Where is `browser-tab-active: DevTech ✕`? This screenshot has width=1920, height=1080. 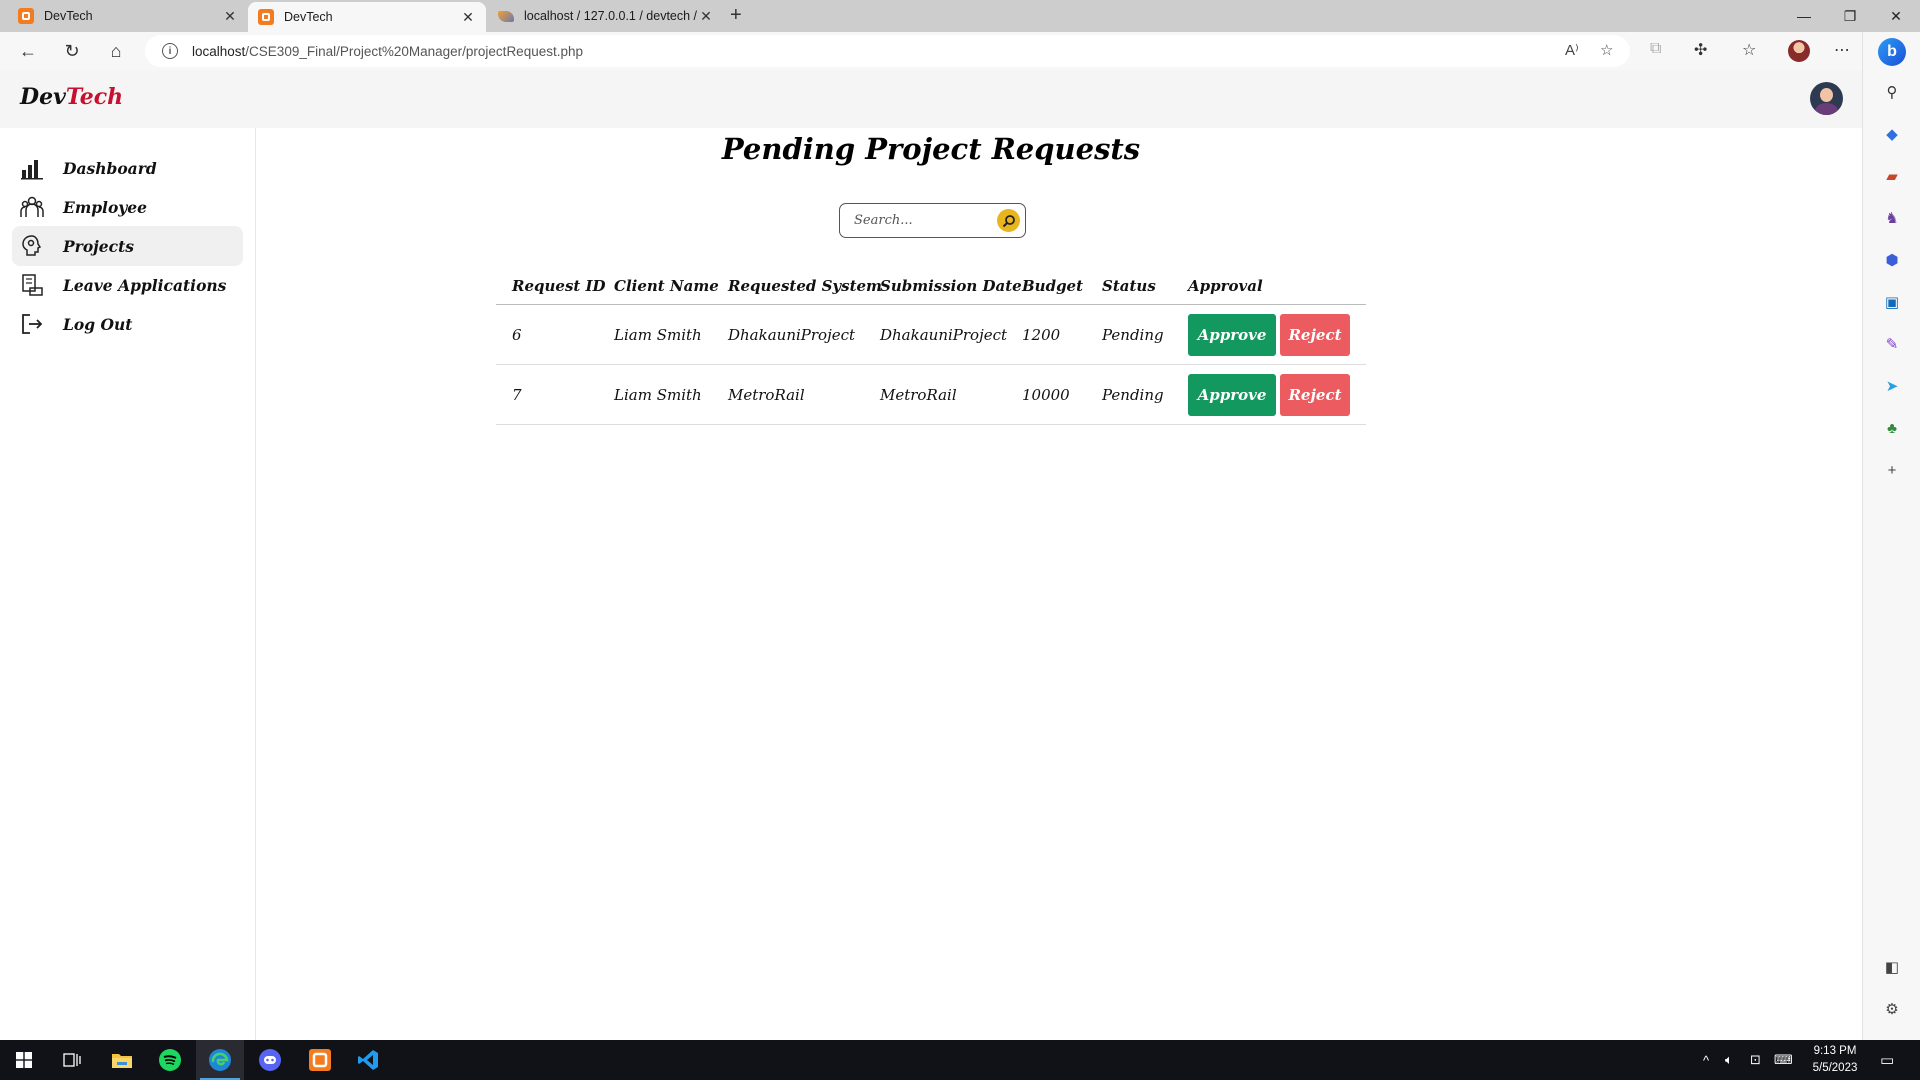
browser-tab-active: DevTech ✕ is located at coordinates (367, 17).